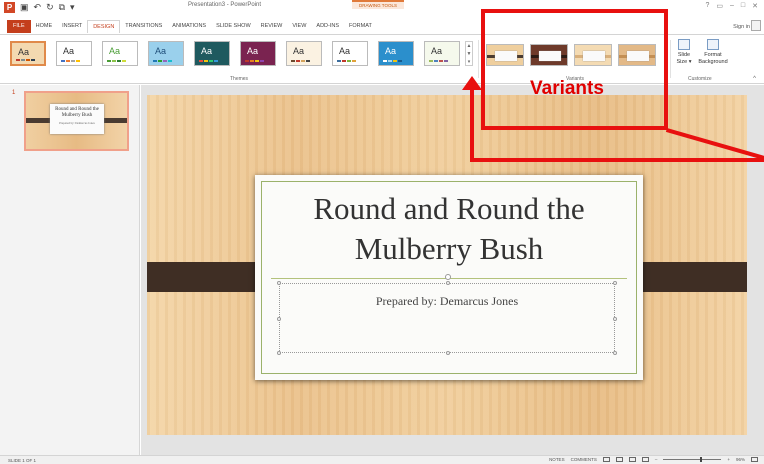 The height and width of the screenshot is (464, 764). I want to click on format-background-button: Format Background, so click(713, 52).